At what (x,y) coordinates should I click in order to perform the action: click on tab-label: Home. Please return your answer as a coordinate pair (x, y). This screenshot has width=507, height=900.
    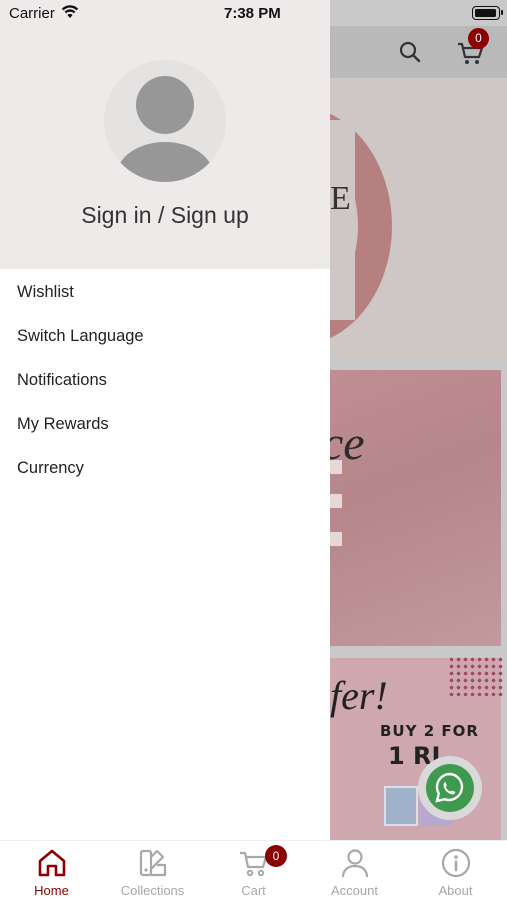
    Looking at the image, I should click on (51, 890).